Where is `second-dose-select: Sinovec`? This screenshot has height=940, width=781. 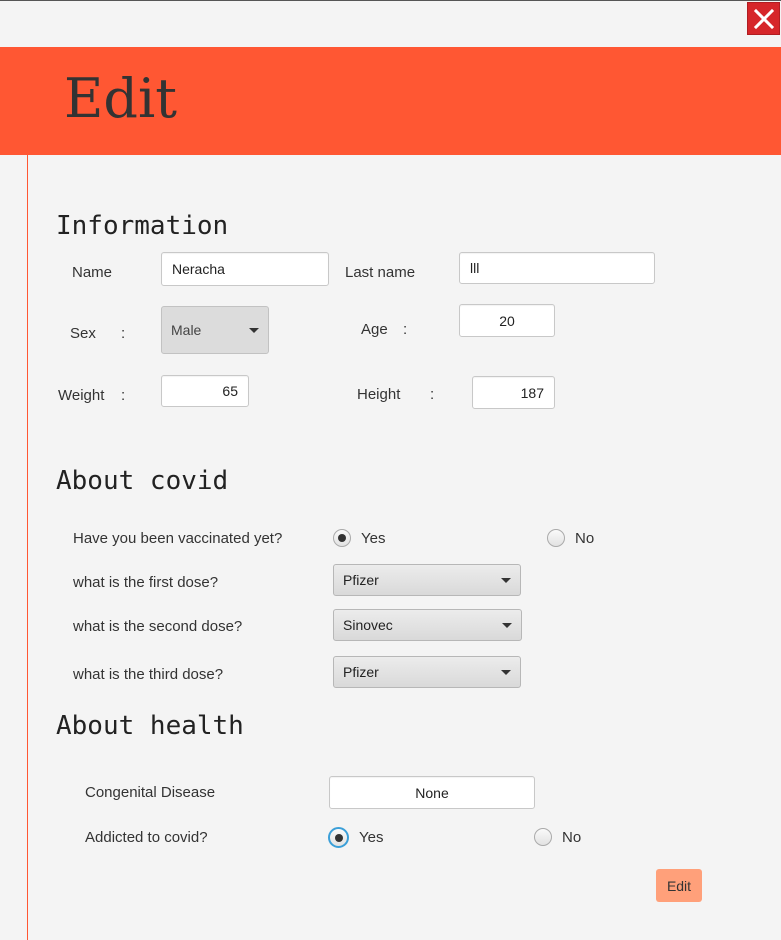 second-dose-select: Sinovec is located at coordinates (427, 625).